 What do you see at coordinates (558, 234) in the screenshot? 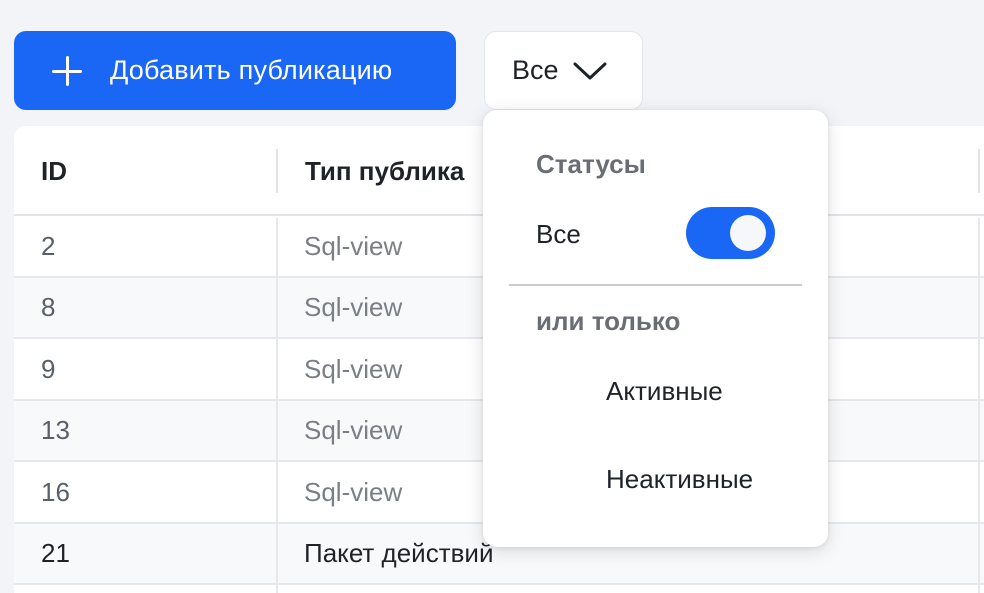
I see `all-statuses-label: Все` at bounding box center [558, 234].